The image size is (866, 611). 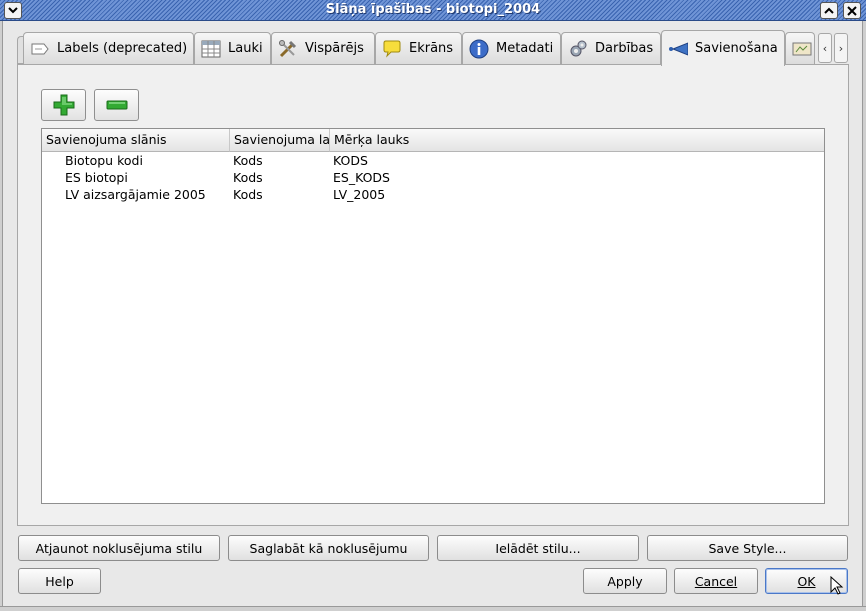 I want to click on help-button: Help, so click(x=59, y=581).